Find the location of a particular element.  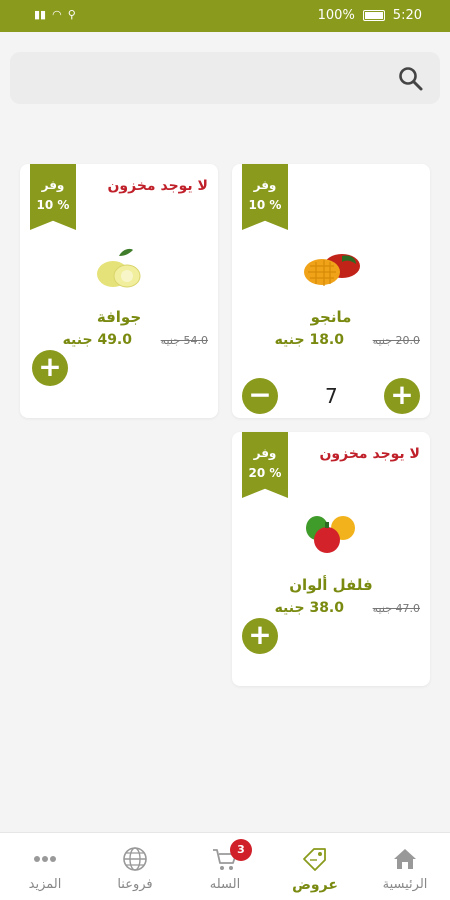

battery-percent: 100% is located at coordinates (336, 15).